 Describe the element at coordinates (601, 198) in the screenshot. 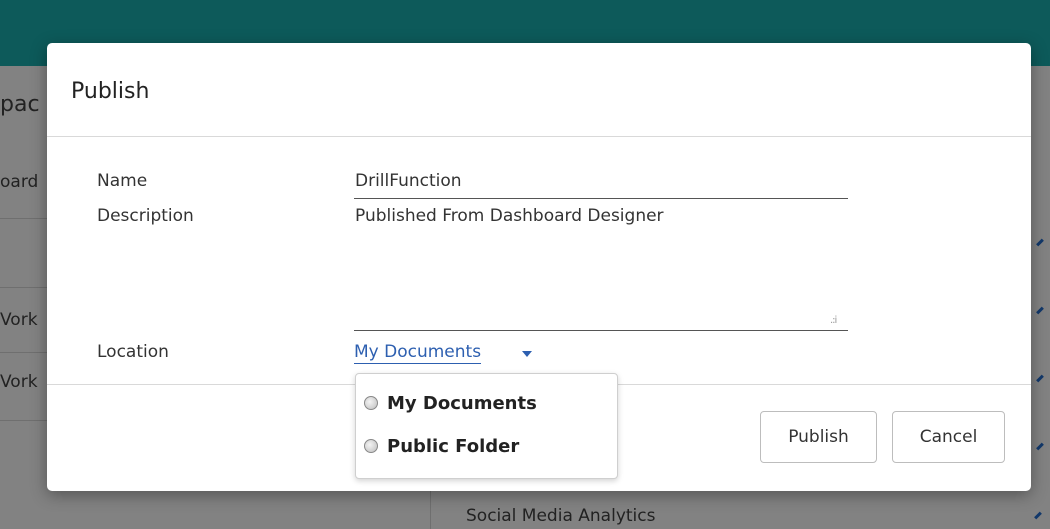

I see `name-input-underline` at that location.